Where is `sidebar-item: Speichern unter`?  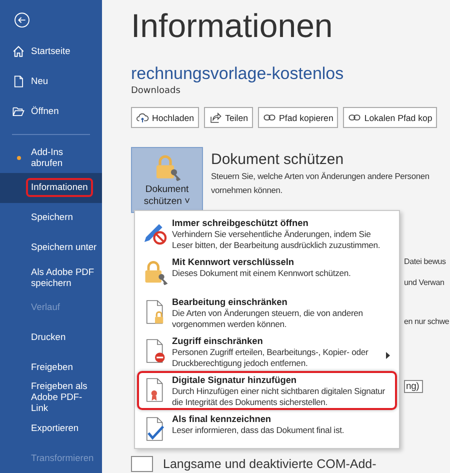
sidebar-item: Speichern unter is located at coordinates (51, 247).